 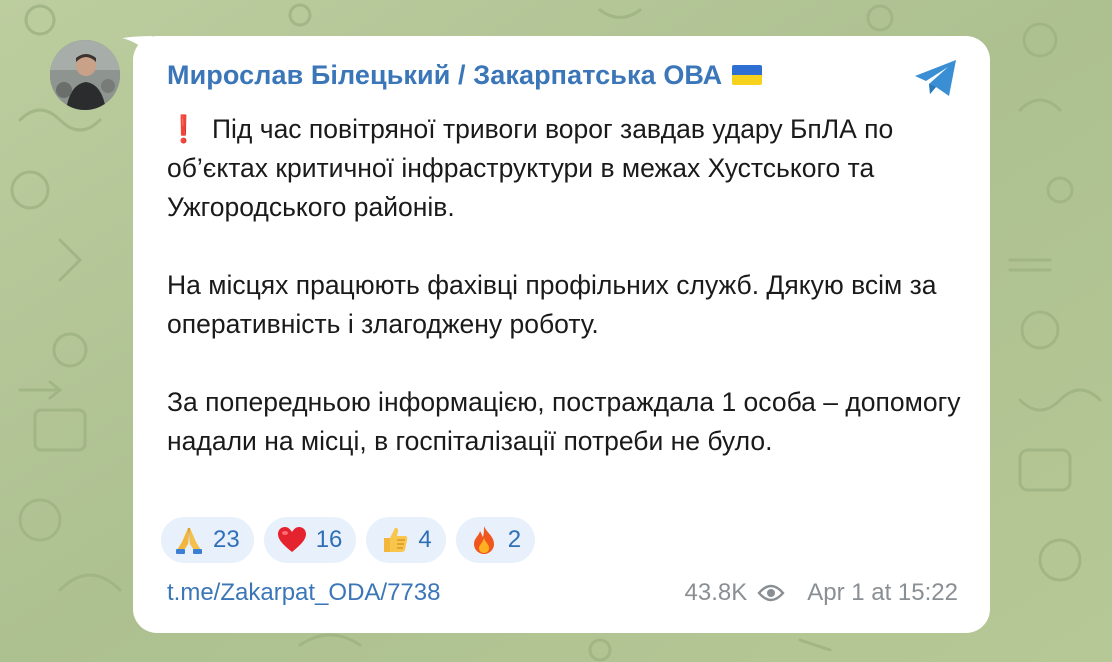 I want to click on thumbs-up-icon, so click(x=396, y=539).